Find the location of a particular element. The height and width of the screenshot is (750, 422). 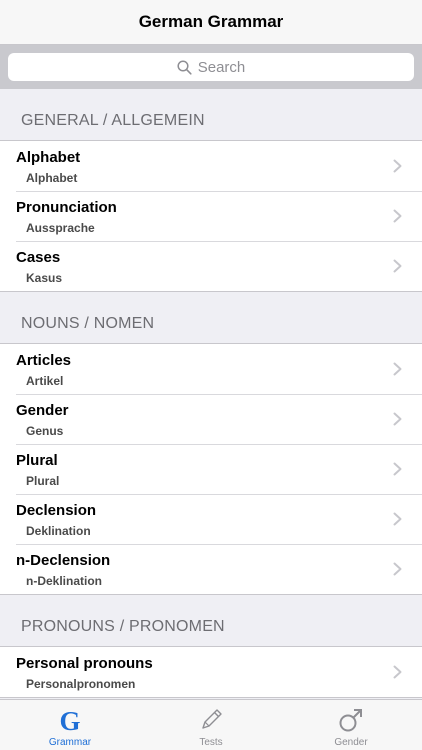

list-item: Pronunciation Aussprache is located at coordinates (211, 216).